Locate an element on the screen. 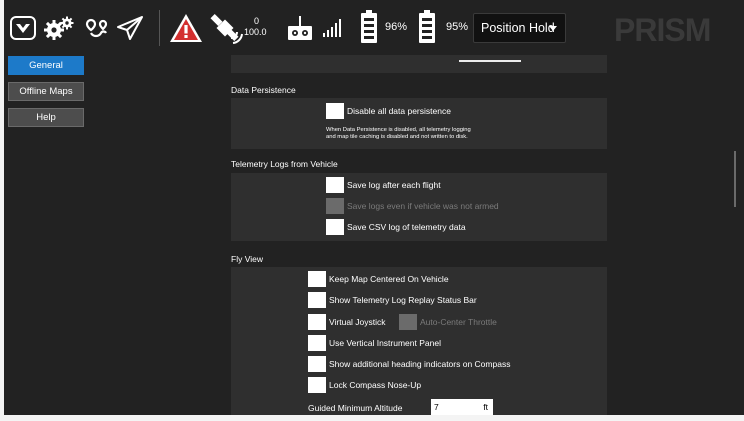 The image size is (744, 421). svg-text: PRISM is located at coordinates (662, 29).